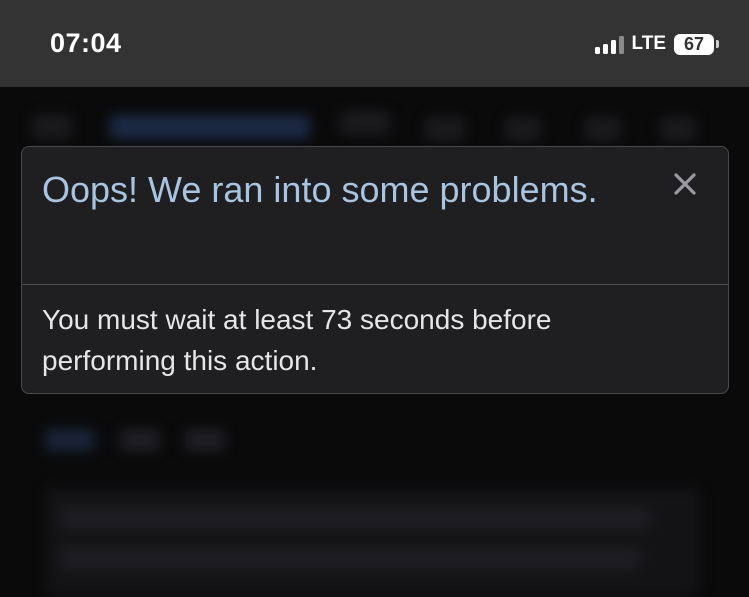 The height and width of the screenshot is (597, 749). What do you see at coordinates (320, 189) in the screenshot?
I see `modal-title: Oops! We ran into some problems.` at bounding box center [320, 189].